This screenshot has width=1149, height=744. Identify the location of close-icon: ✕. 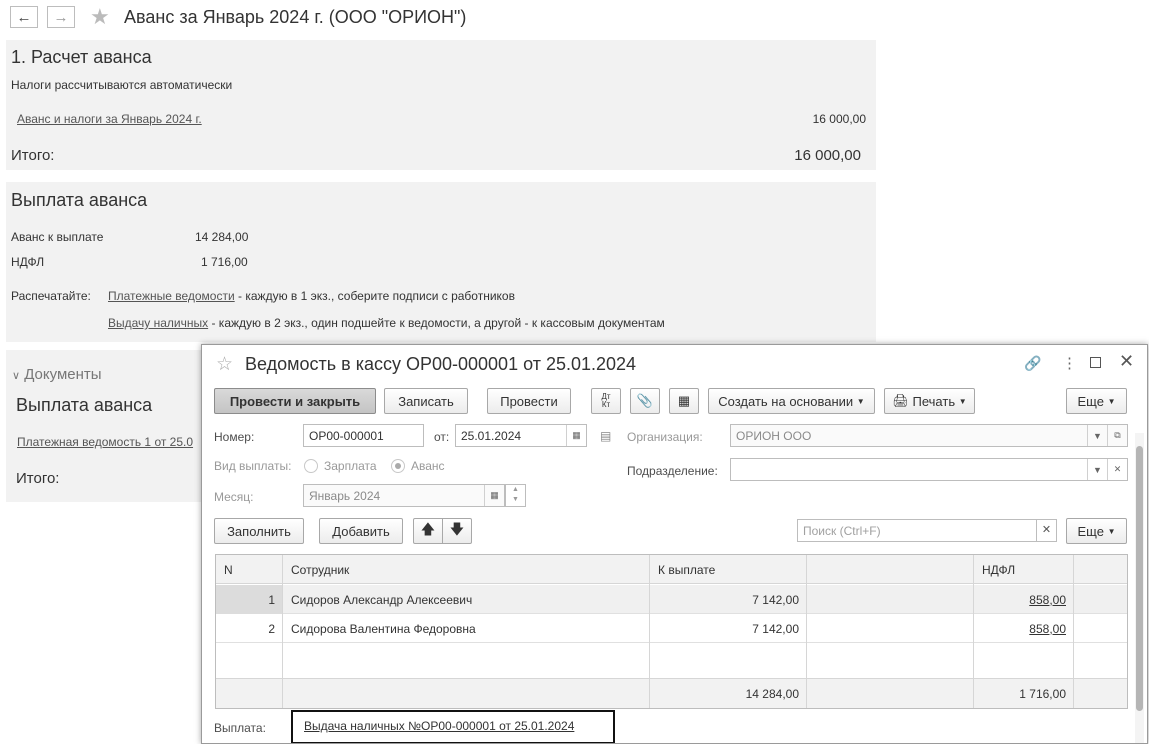
(1126, 361).